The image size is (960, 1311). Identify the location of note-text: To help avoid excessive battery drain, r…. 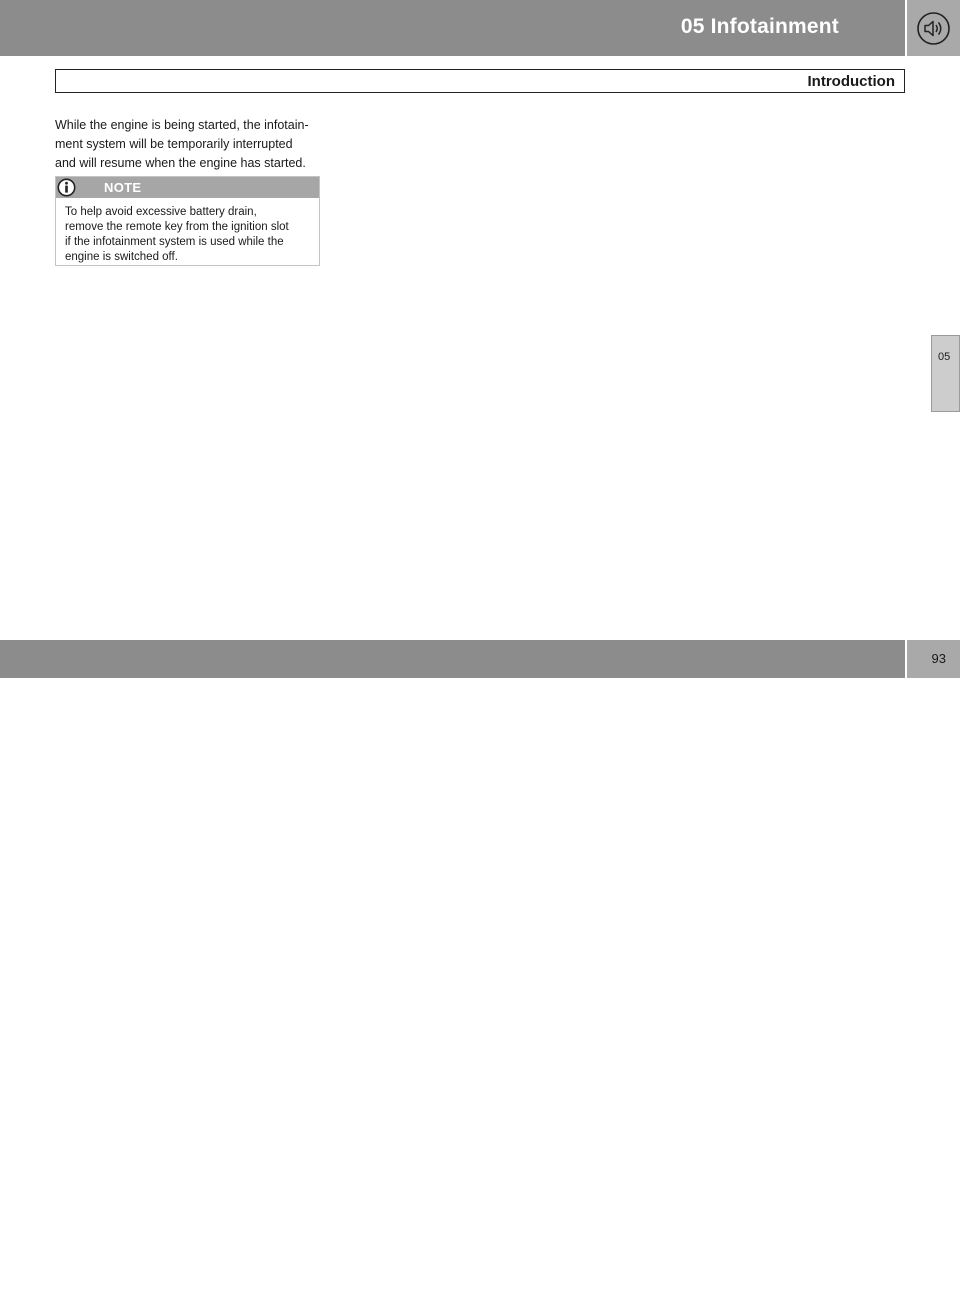
(177, 234).